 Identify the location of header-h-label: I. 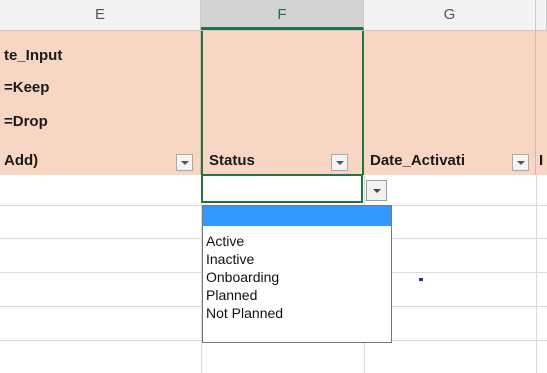
(541, 160).